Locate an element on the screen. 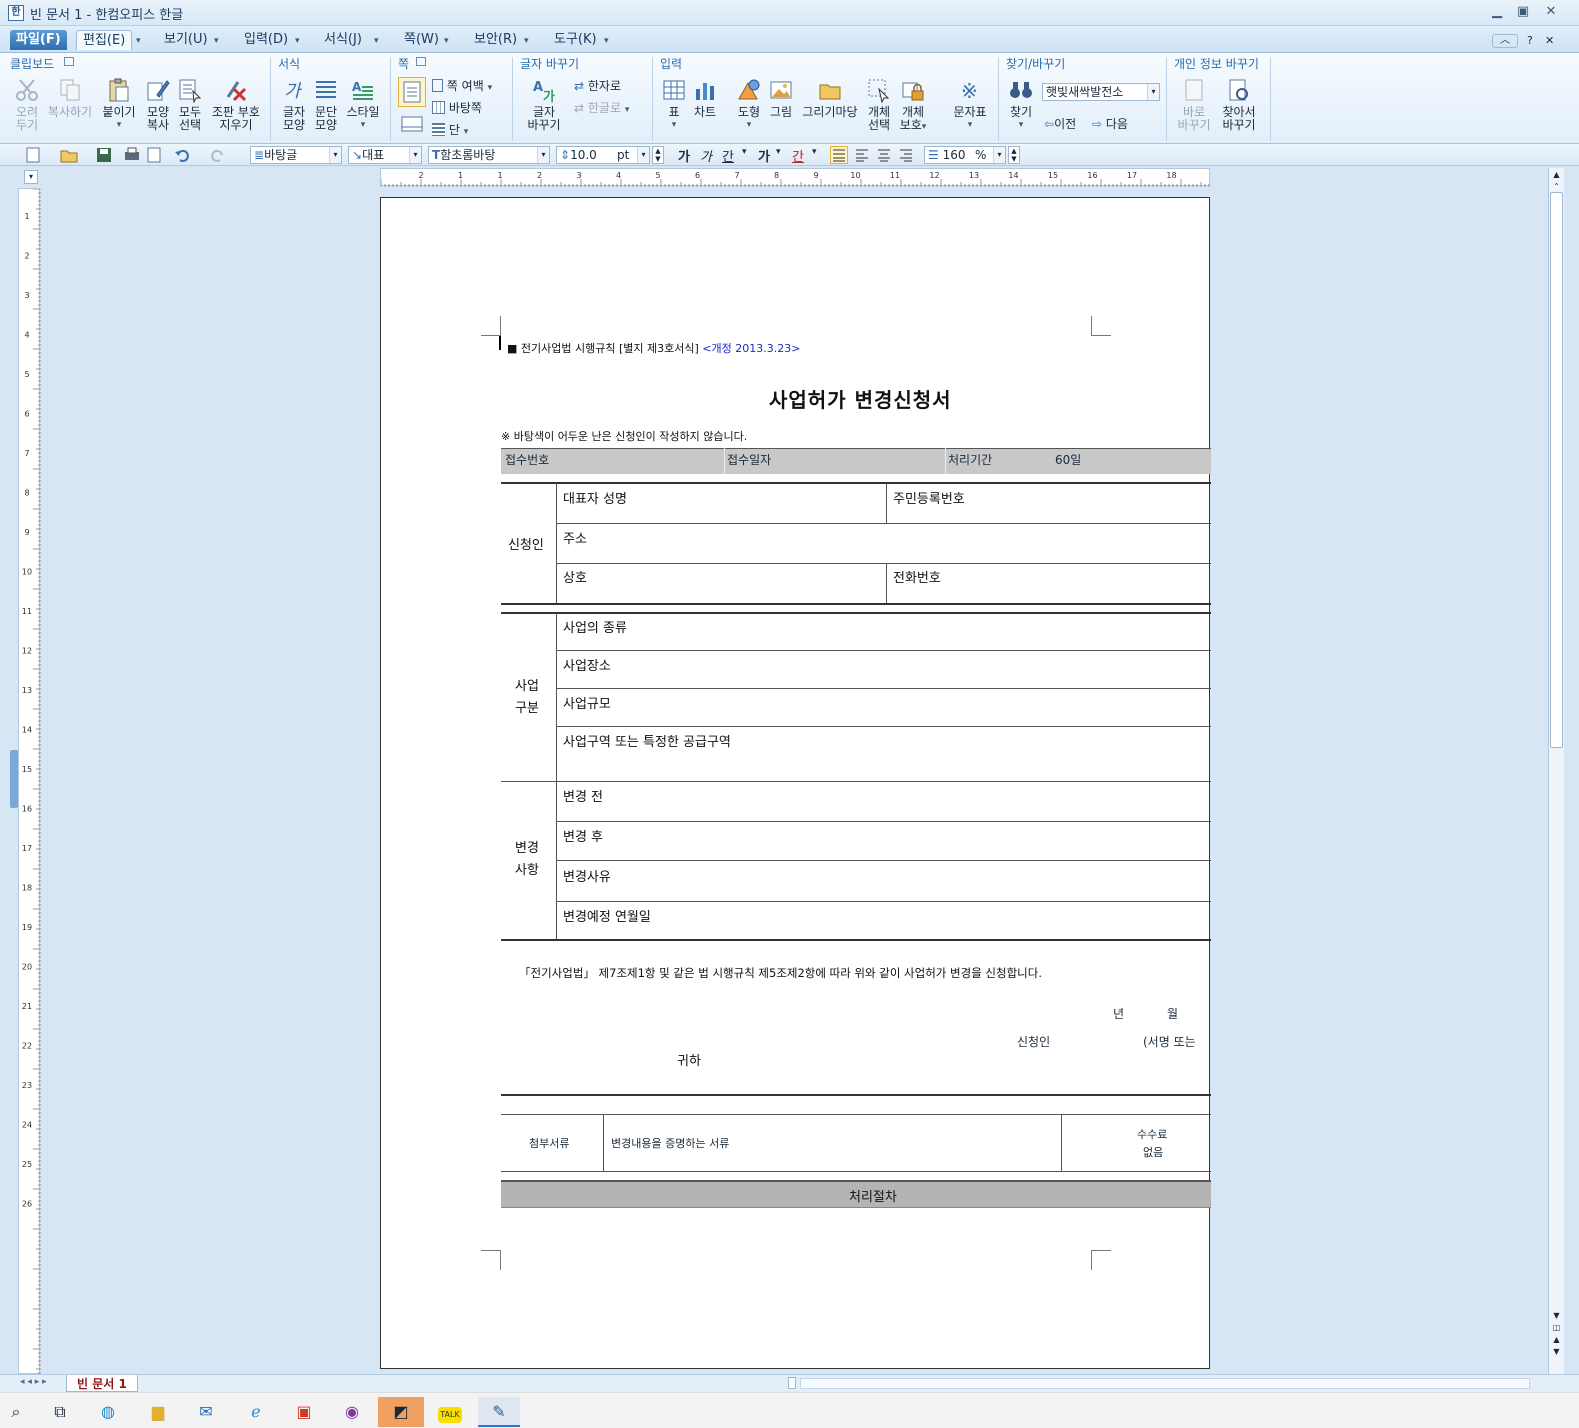 This screenshot has height=1428, width=1579. menu-format: 서식(J) is located at coordinates (343, 40).